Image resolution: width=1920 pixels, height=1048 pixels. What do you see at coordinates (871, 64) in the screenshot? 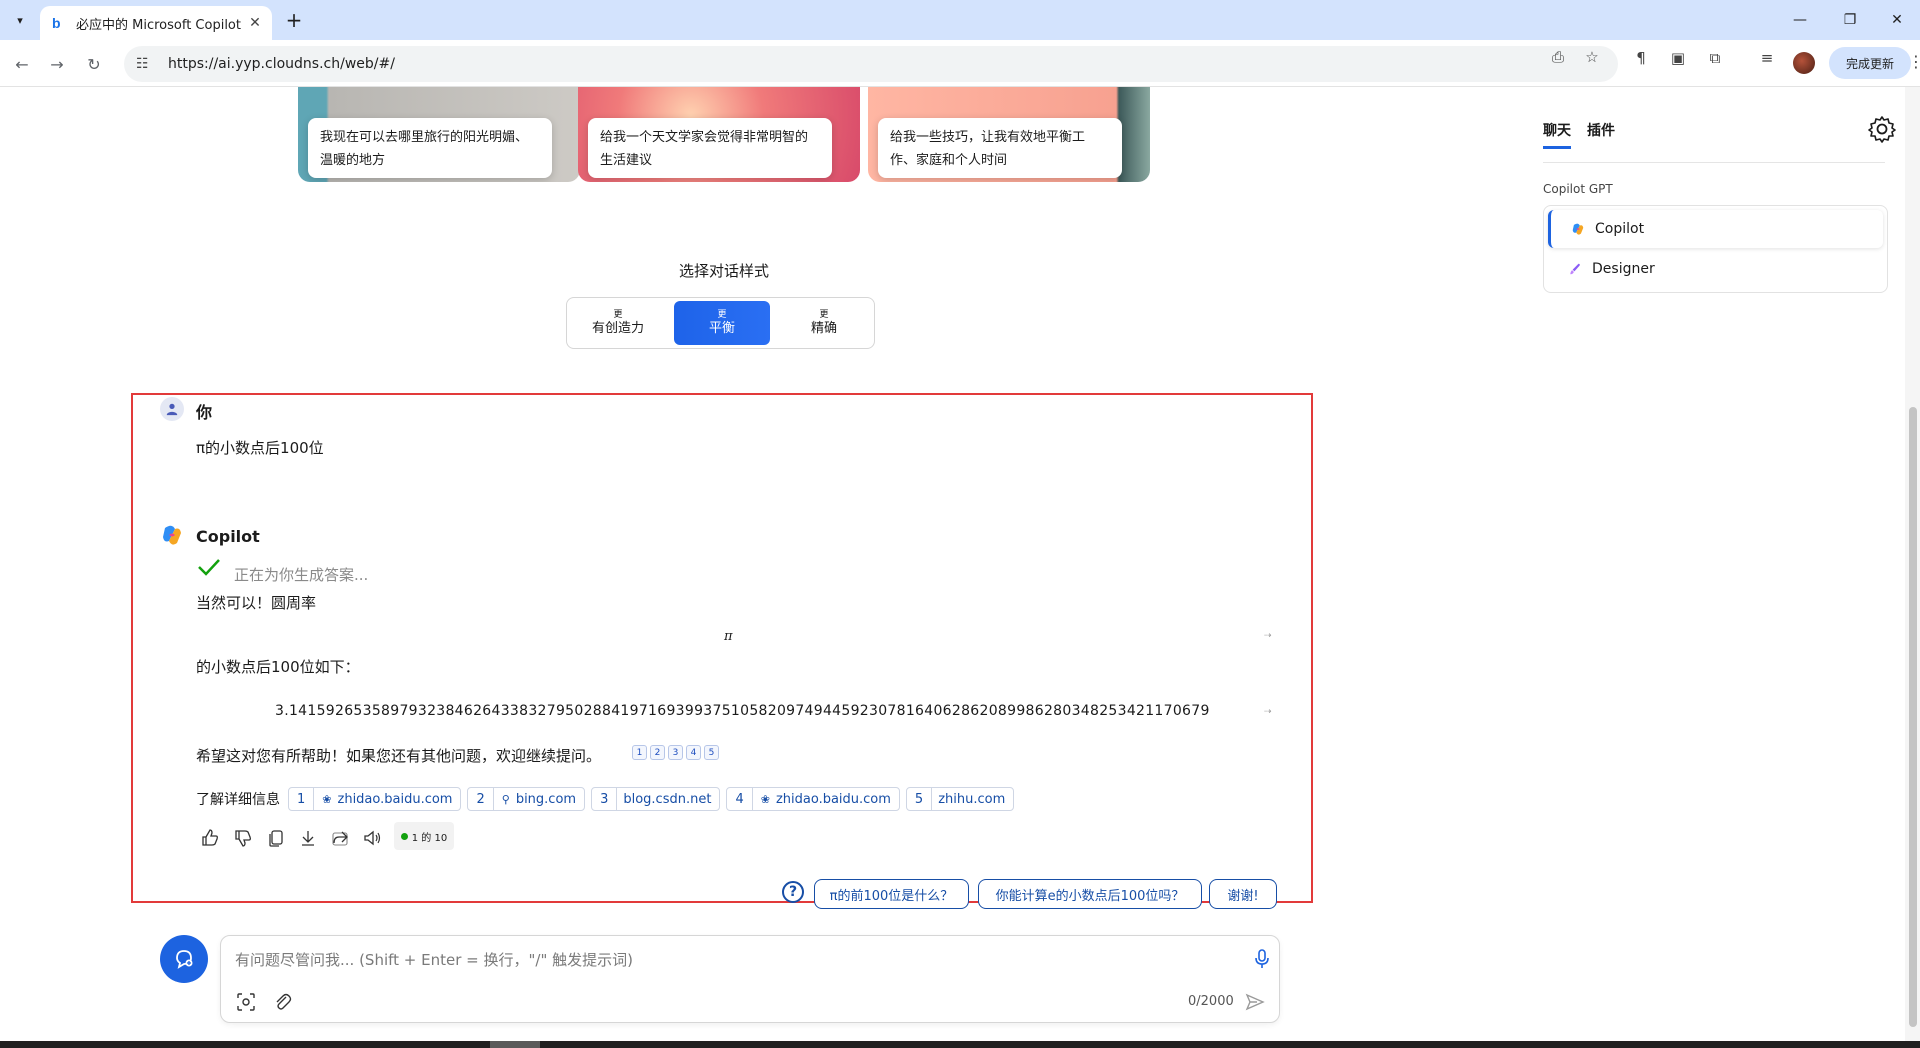
I see `address-bar: ☷ https://ai.yyp.cloudns.ch/web/#/` at bounding box center [871, 64].